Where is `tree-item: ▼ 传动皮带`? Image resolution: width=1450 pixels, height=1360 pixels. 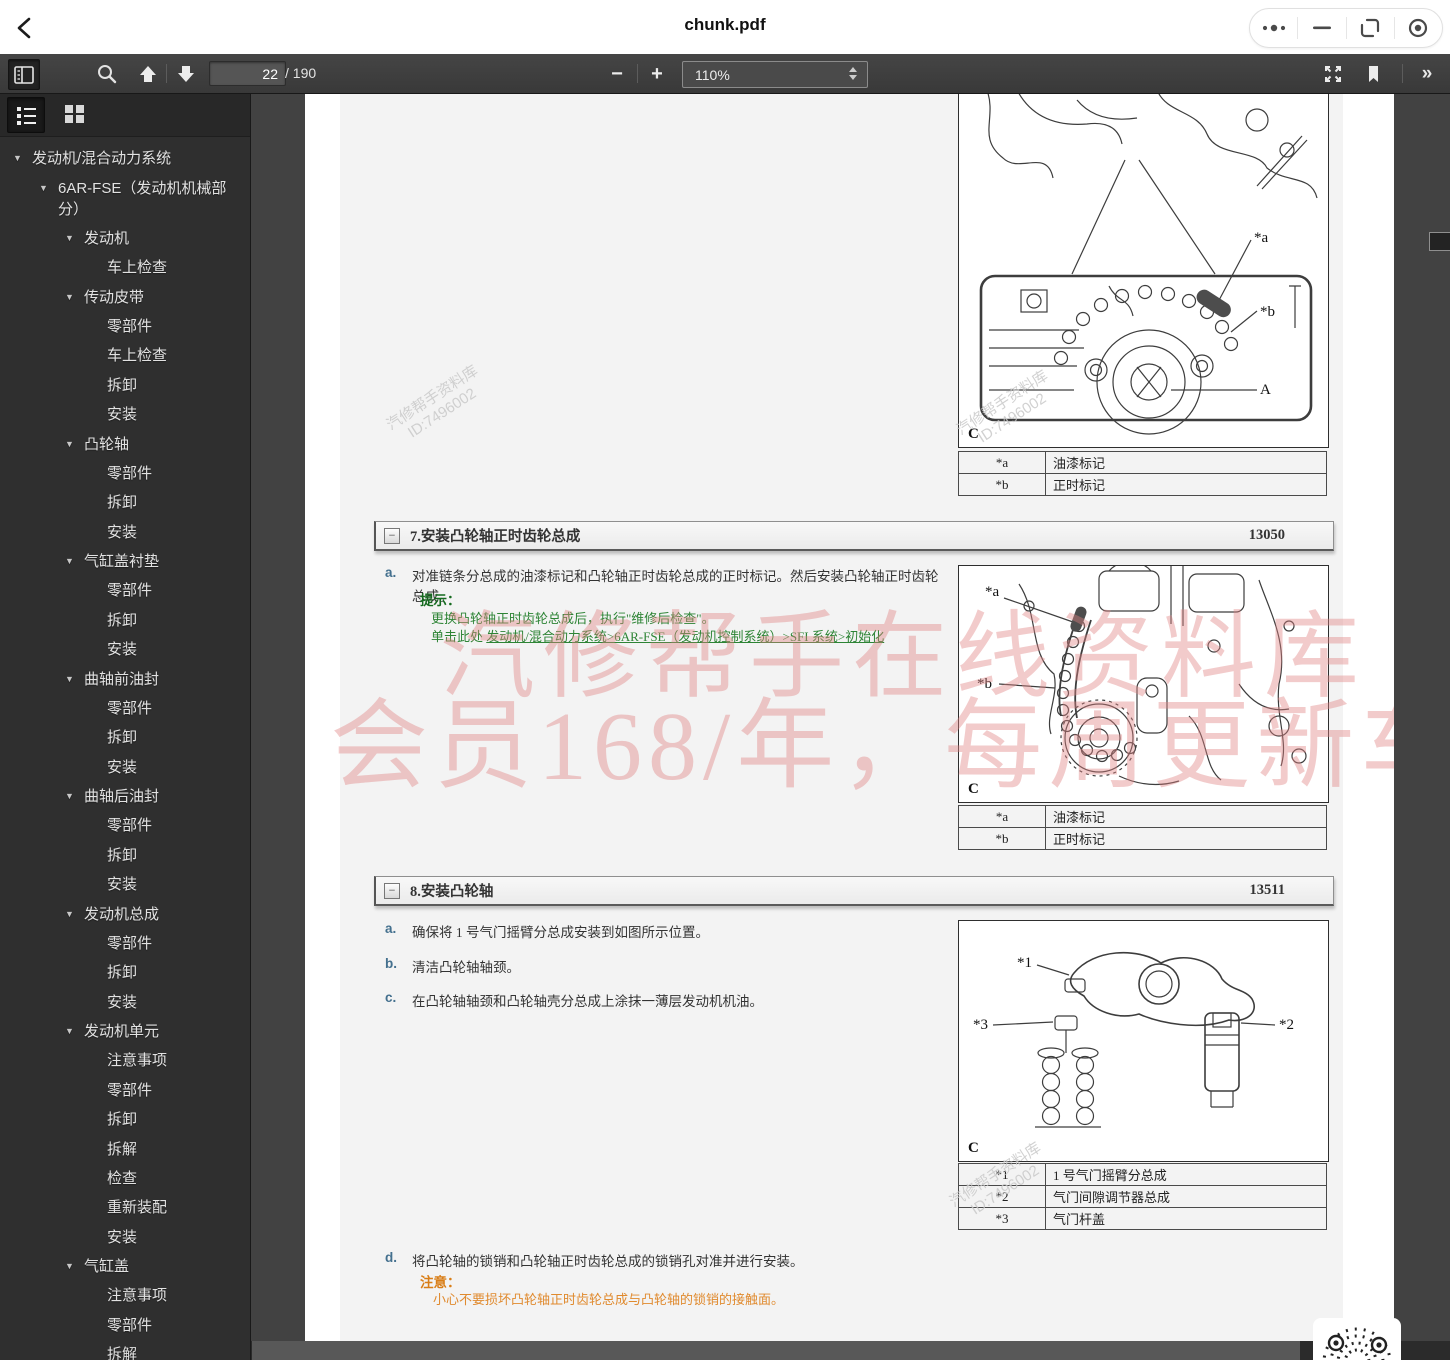 tree-item: ▼ 传动皮带 is located at coordinates (125, 297).